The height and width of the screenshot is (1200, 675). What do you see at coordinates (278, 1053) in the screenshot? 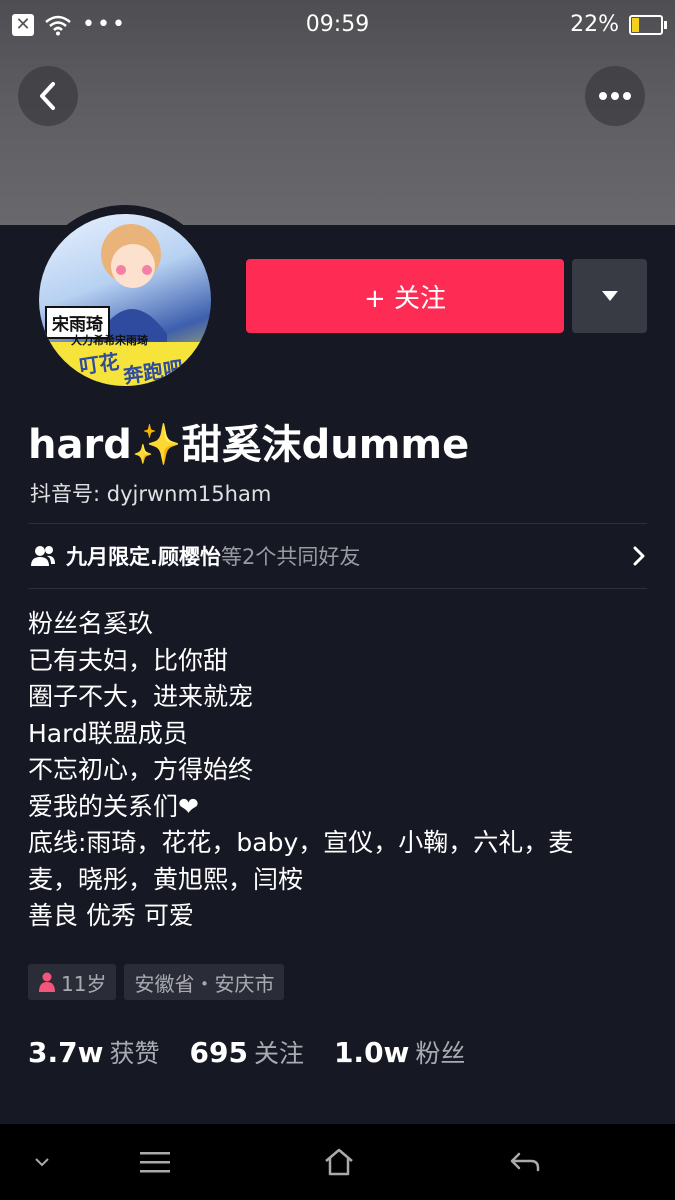
I see `following-label: 关注` at bounding box center [278, 1053].